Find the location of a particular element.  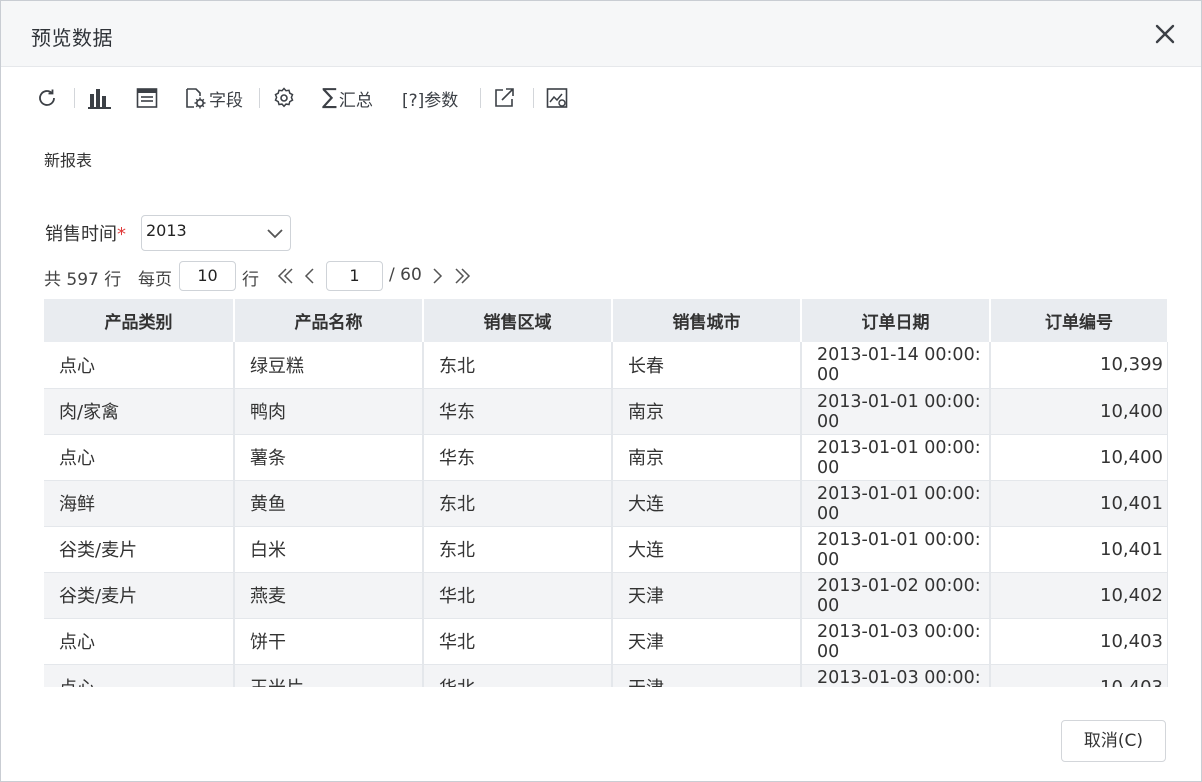

export-icon is located at coordinates (504, 98).